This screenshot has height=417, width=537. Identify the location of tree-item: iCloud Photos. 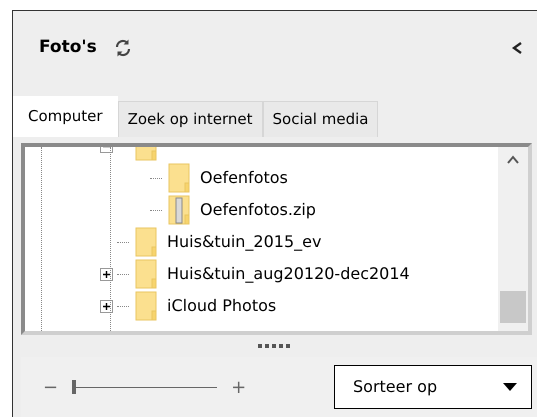
(221, 306).